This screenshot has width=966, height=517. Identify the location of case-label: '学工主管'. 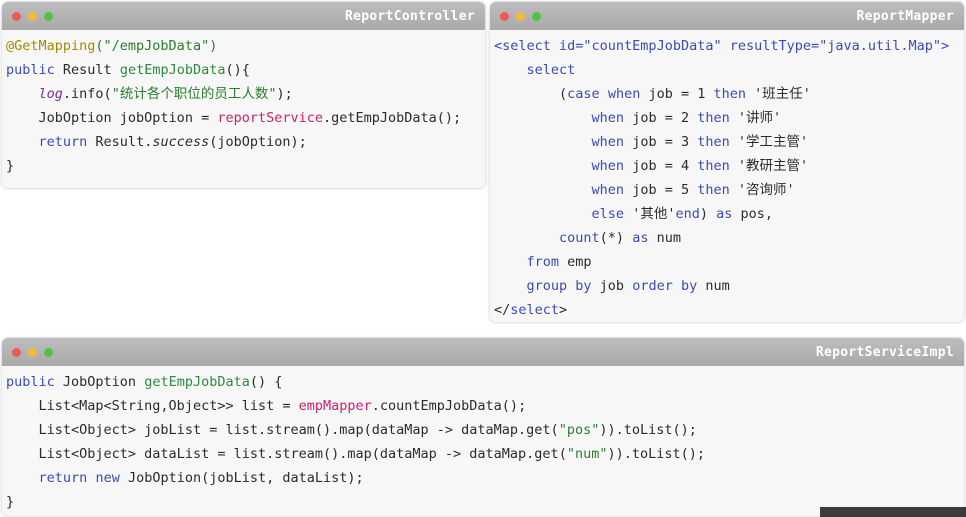
(769, 142).